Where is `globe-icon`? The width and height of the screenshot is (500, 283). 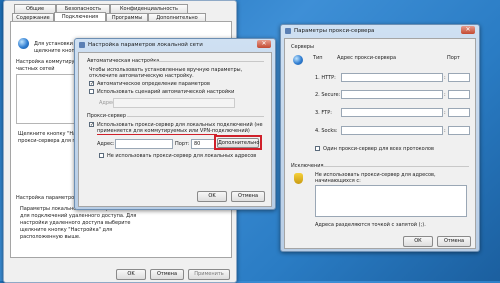
globe-icon is located at coordinates (23, 43).